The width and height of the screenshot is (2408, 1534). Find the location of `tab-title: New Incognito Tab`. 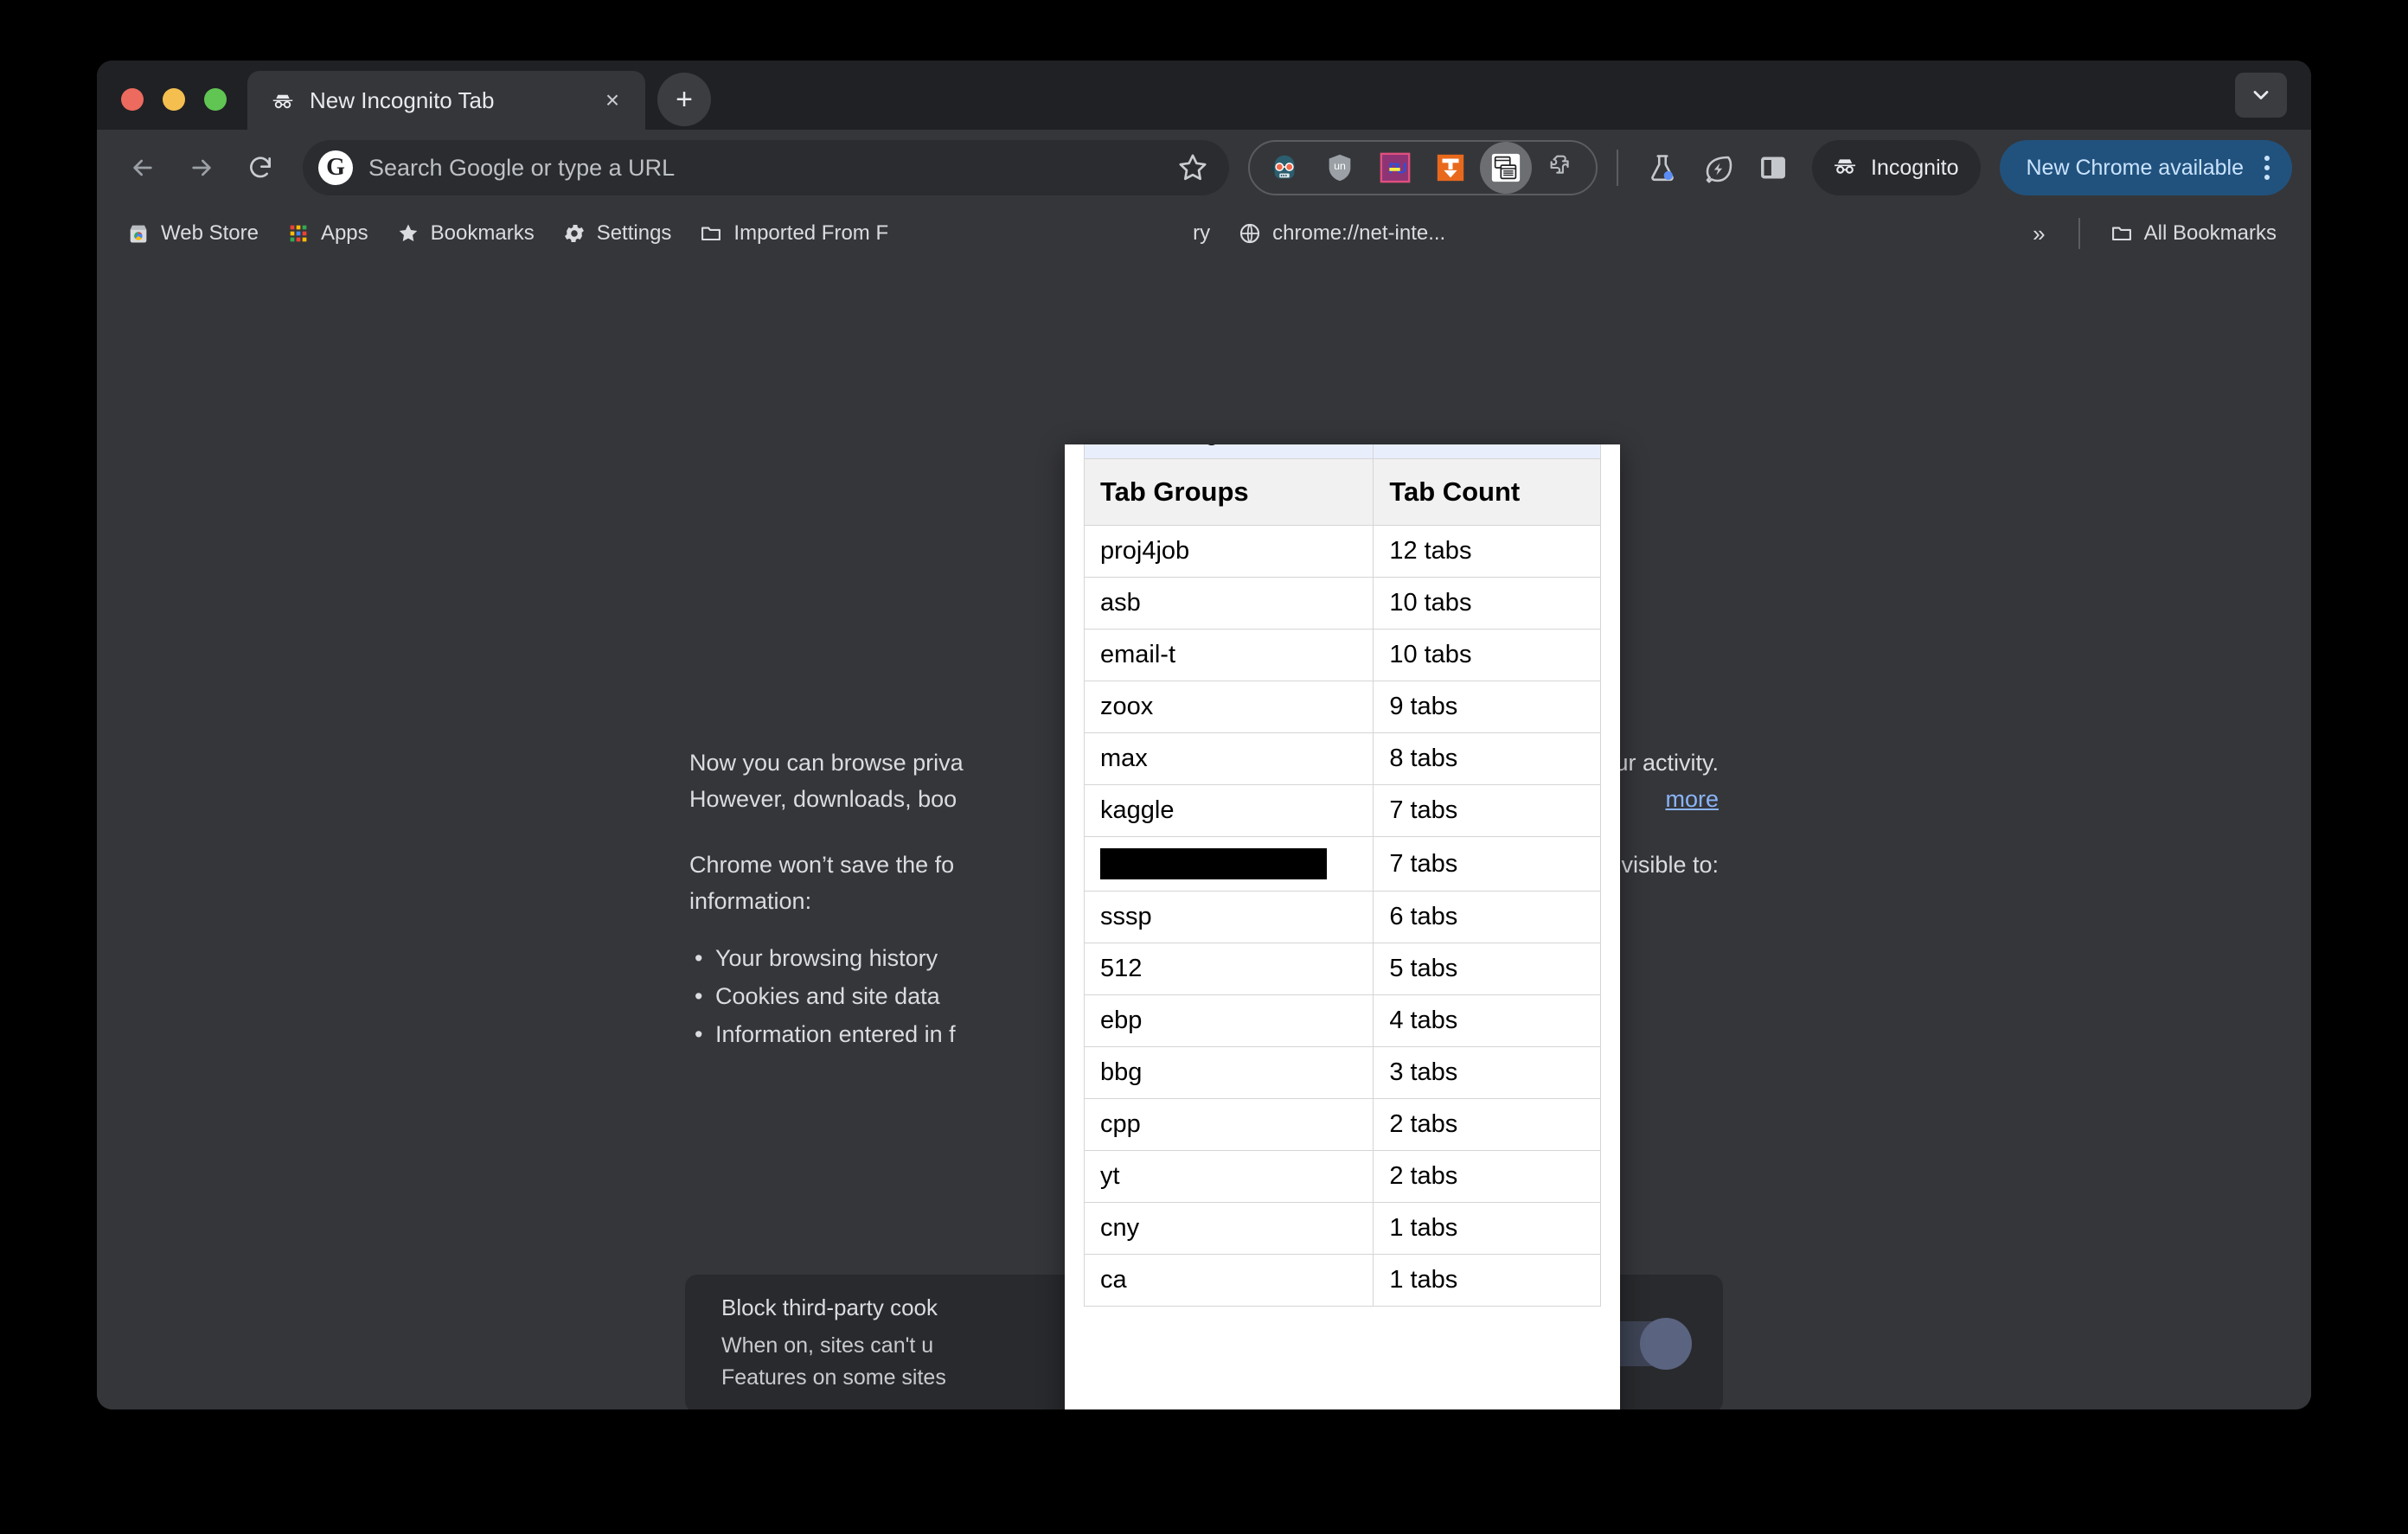

tab-title: New Incognito Tab is located at coordinates (402, 99).